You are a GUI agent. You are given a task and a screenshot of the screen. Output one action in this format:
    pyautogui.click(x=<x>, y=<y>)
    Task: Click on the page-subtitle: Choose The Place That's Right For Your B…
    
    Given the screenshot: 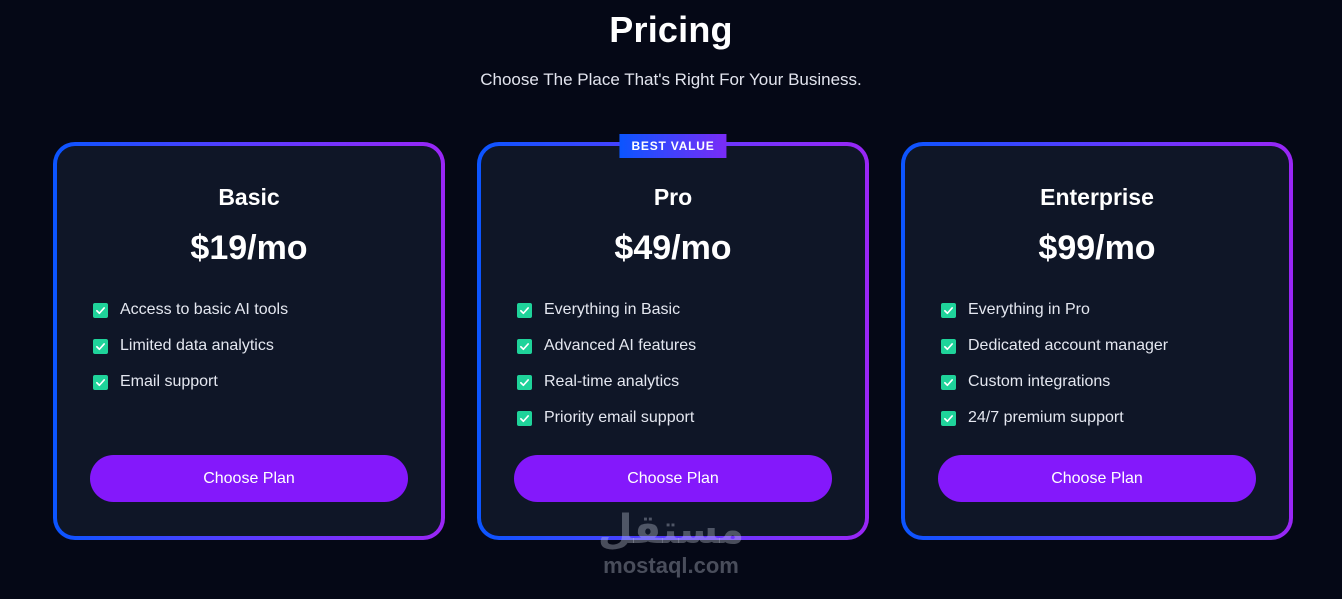 What is the action you would take?
    pyautogui.click(x=671, y=79)
    